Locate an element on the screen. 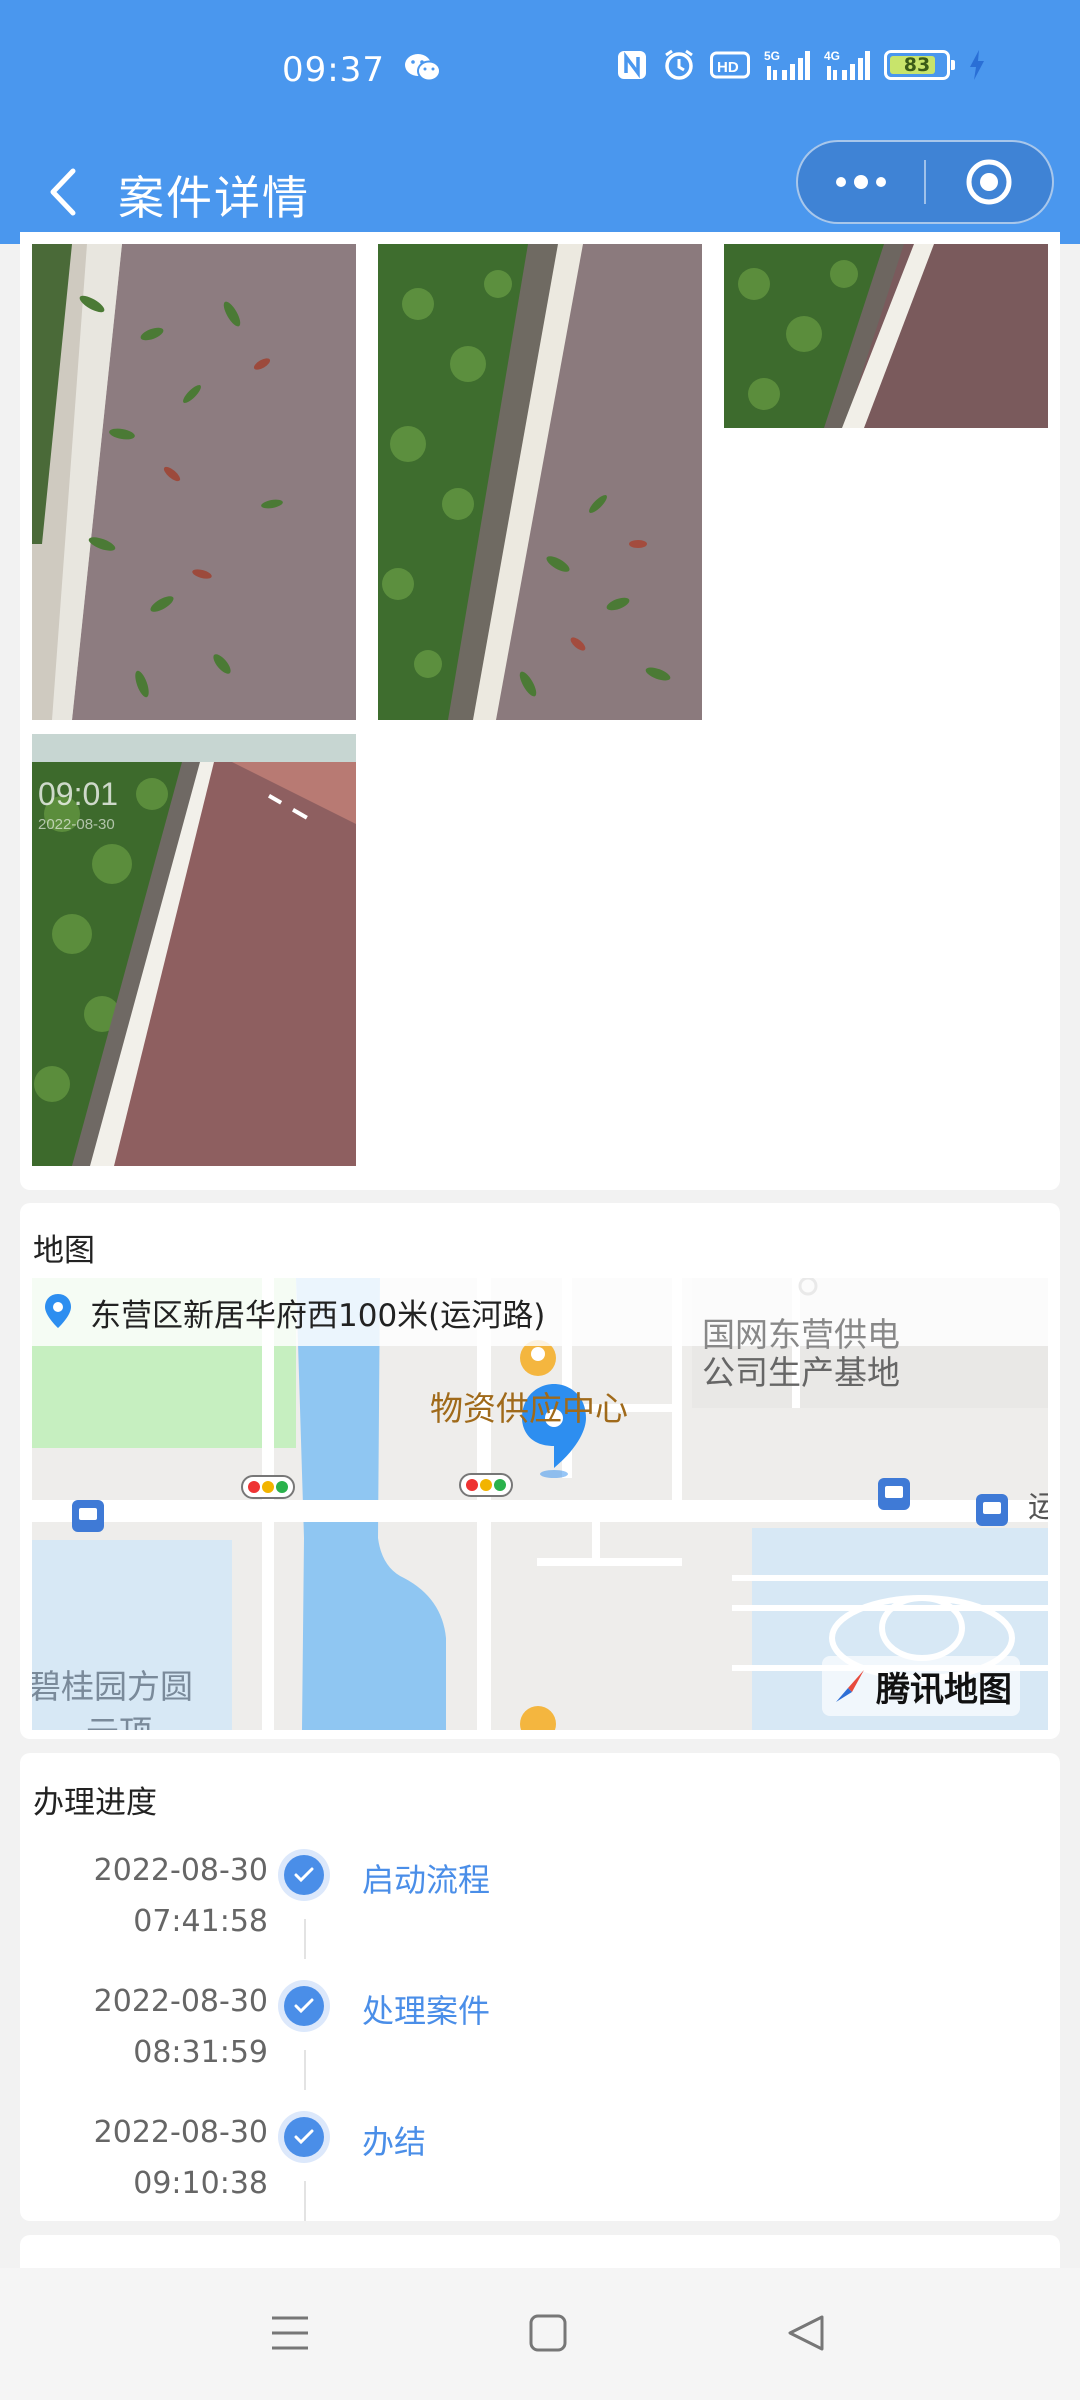 Image resolution: width=1080 pixels, height=2400 pixels. timeline-step-label: 启动流程 is located at coordinates (426, 1878).